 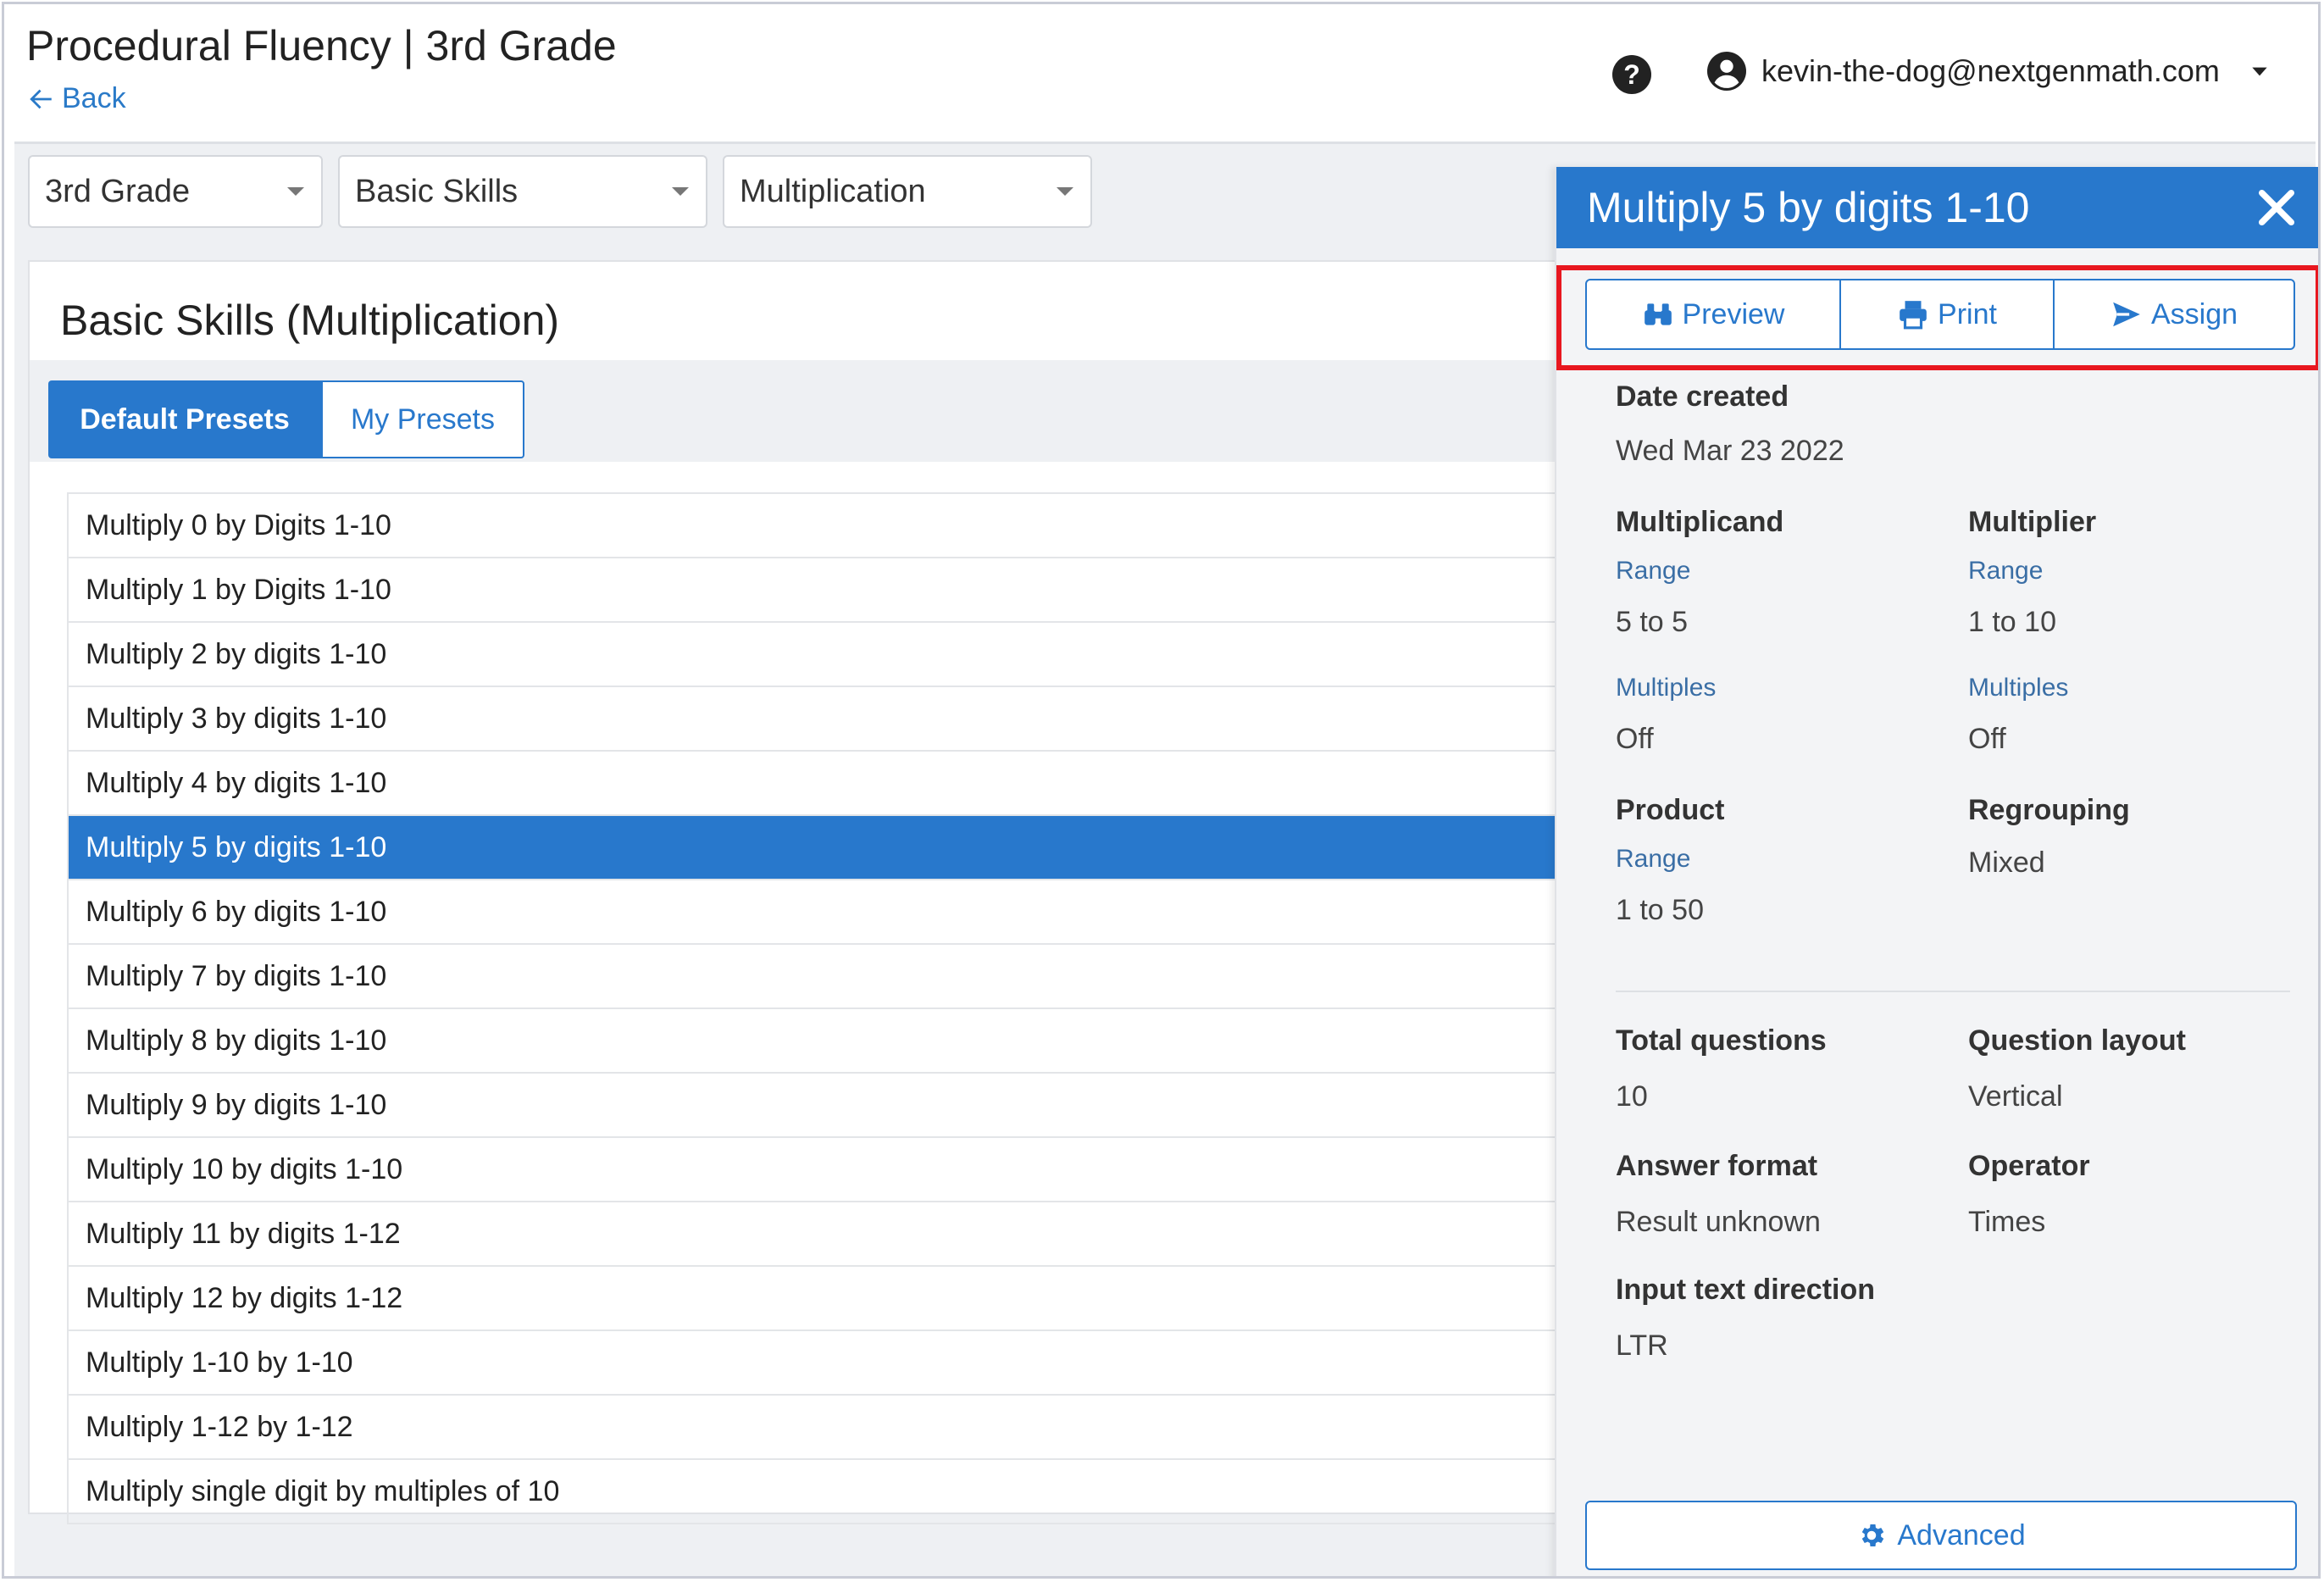 What do you see at coordinates (1658, 314) in the screenshot?
I see `binoculars-icon` at bounding box center [1658, 314].